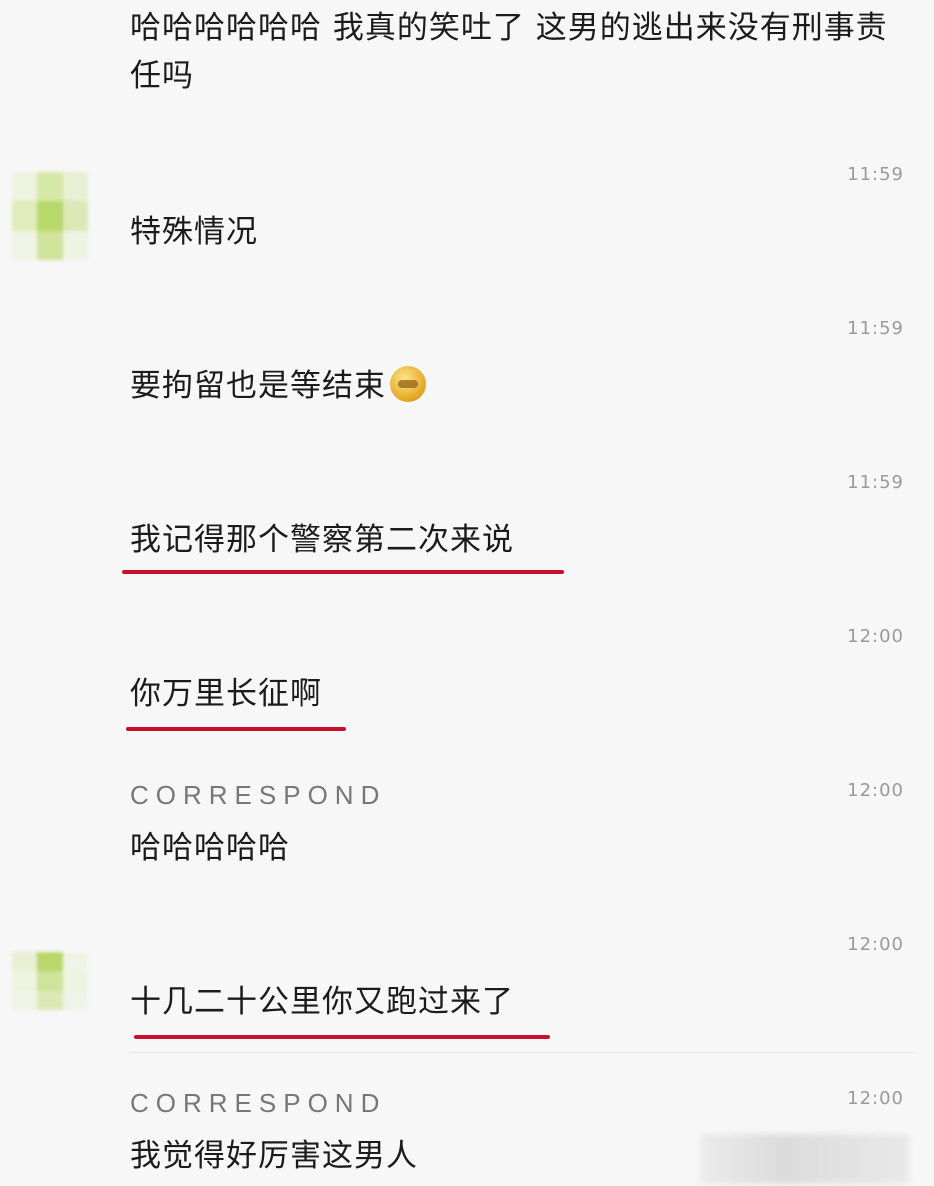  Describe the element at coordinates (322, 540) in the screenshot. I see `message-text: 我记得那个警察第二次来说` at that location.